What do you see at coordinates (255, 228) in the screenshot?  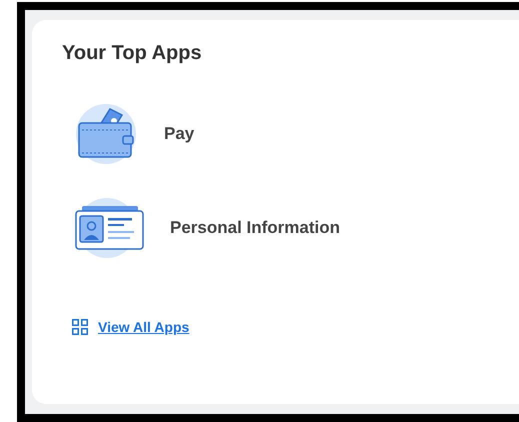 I see `app-label: Personal Information` at bounding box center [255, 228].